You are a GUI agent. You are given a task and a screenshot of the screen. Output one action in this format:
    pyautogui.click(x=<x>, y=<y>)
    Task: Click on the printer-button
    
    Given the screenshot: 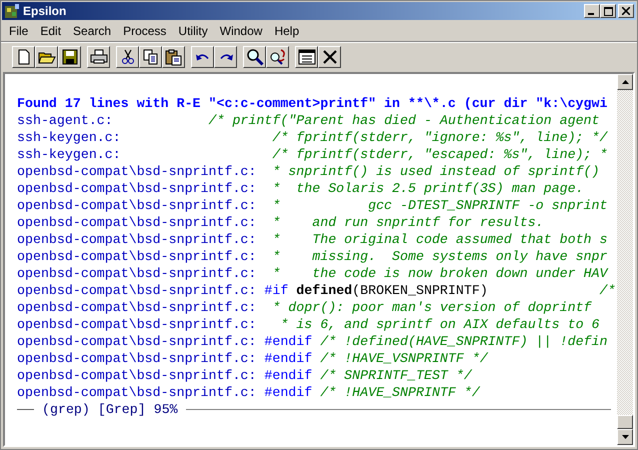 What is the action you would take?
    pyautogui.click(x=98, y=57)
    